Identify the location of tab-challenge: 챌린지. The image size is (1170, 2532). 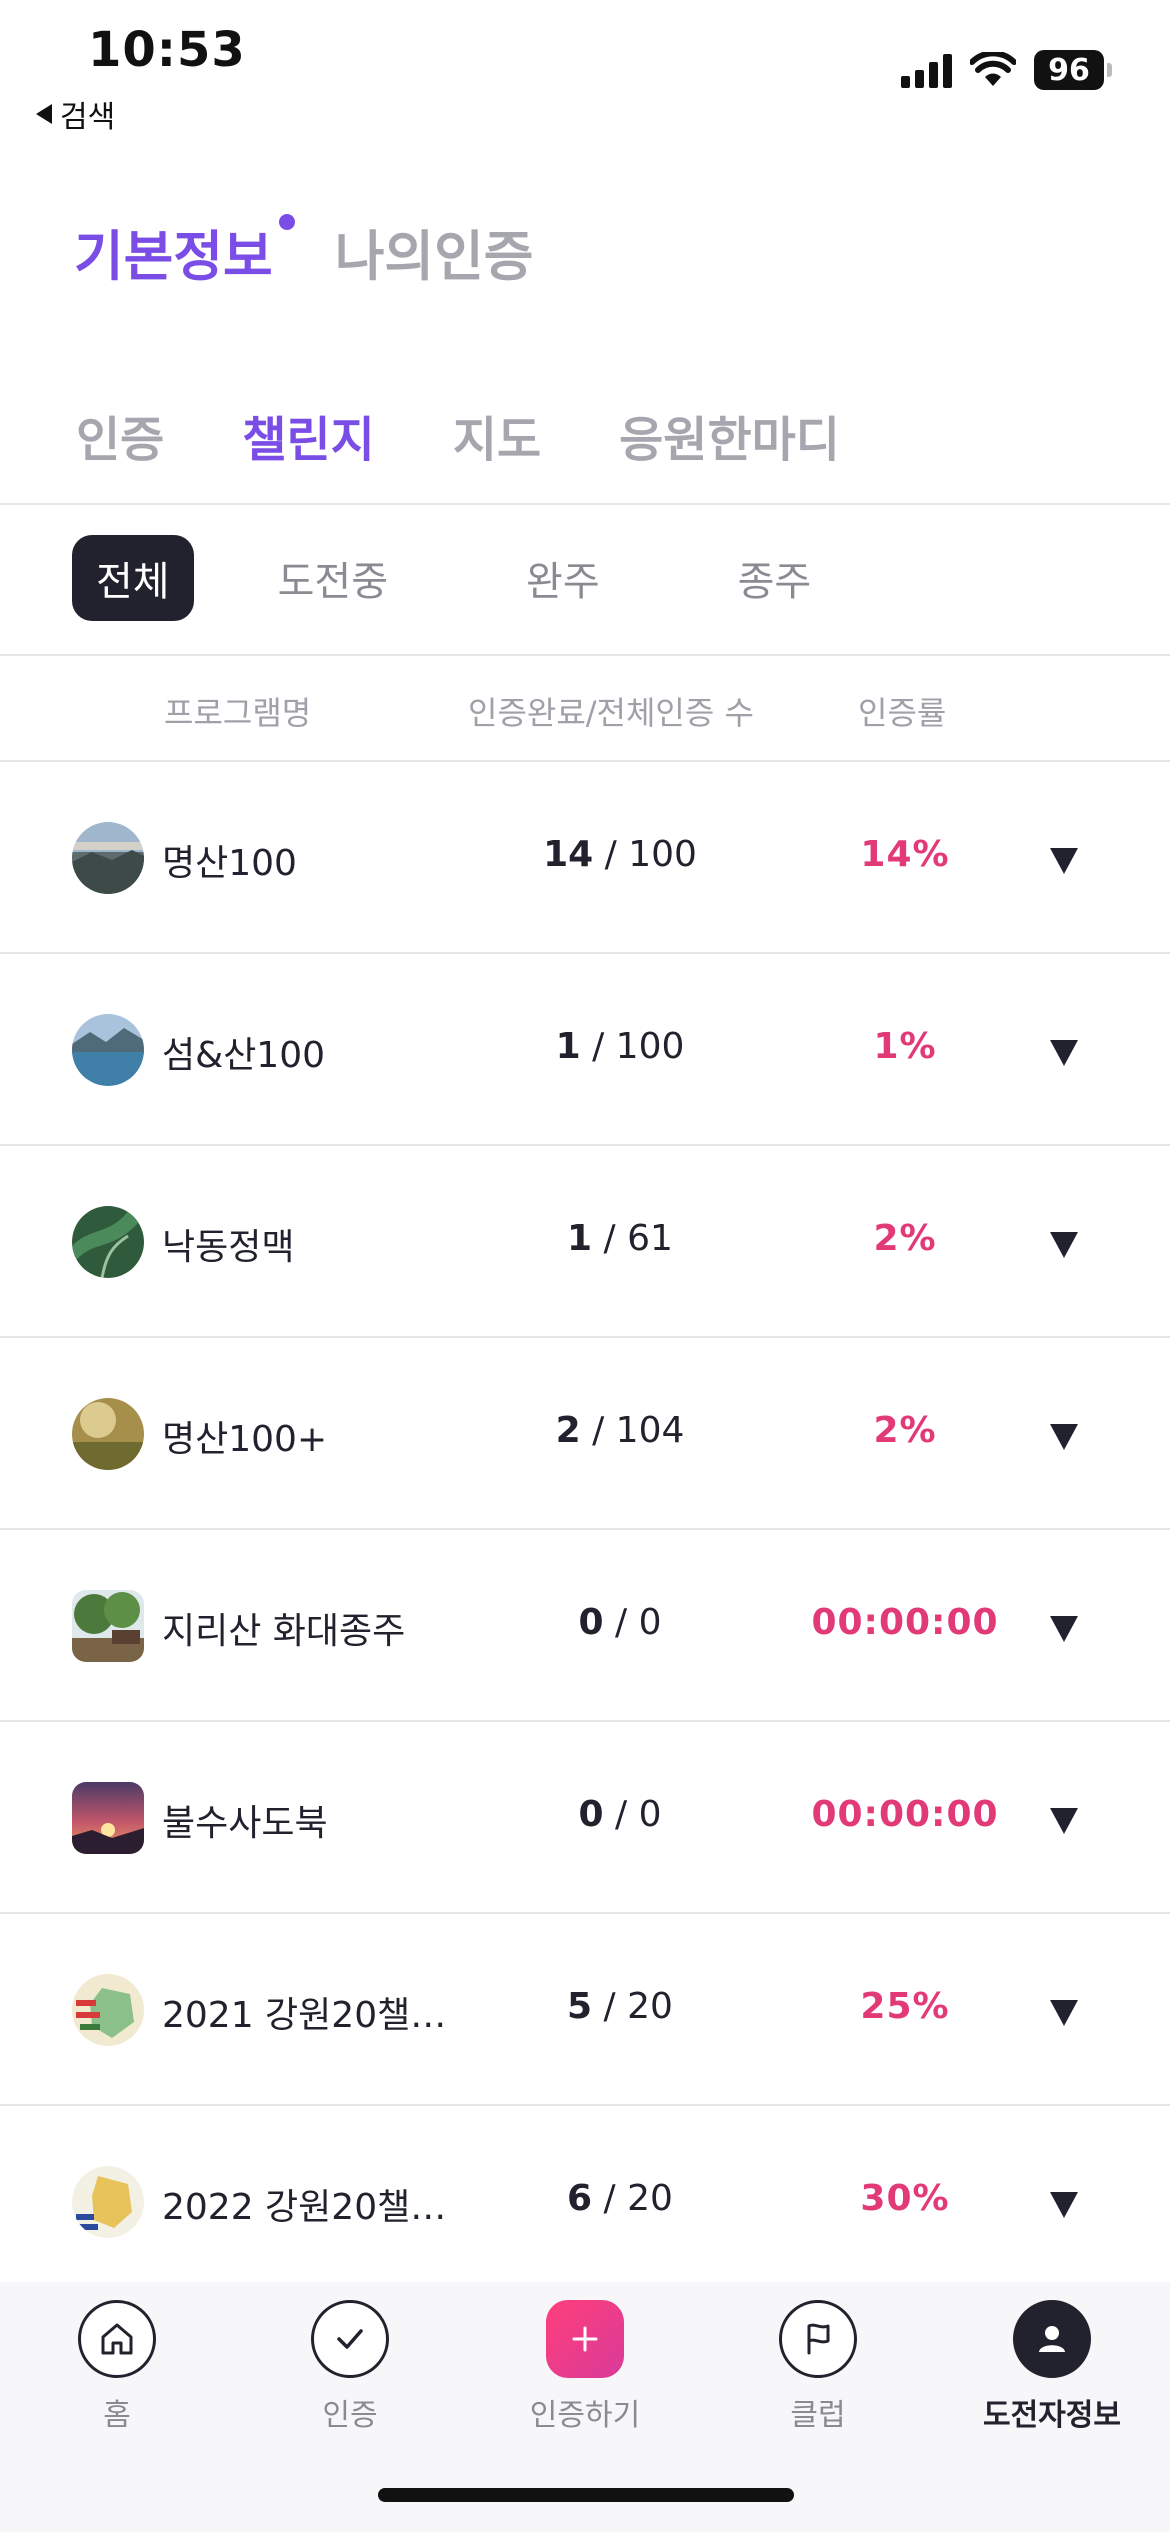
(308, 435).